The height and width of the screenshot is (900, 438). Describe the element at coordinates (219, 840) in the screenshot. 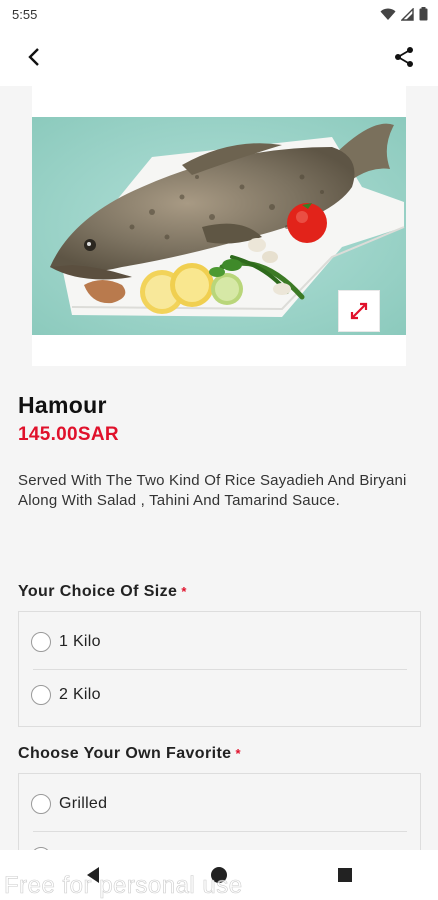

I see `option-second-favorite` at that location.